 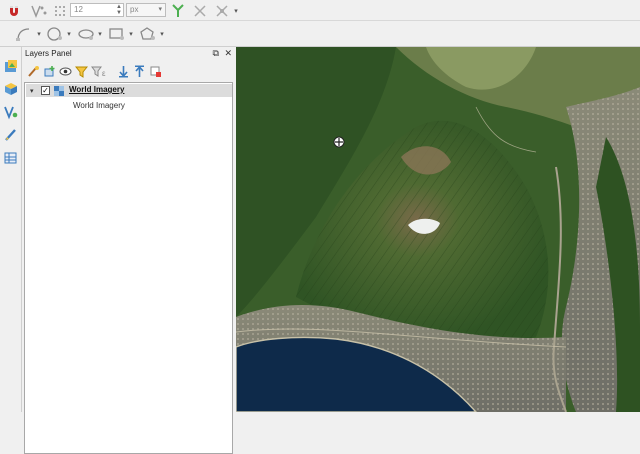 What do you see at coordinates (100, 71) in the screenshot?
I see `expression-filter-icon: ε` at bounding box center [100, 71].